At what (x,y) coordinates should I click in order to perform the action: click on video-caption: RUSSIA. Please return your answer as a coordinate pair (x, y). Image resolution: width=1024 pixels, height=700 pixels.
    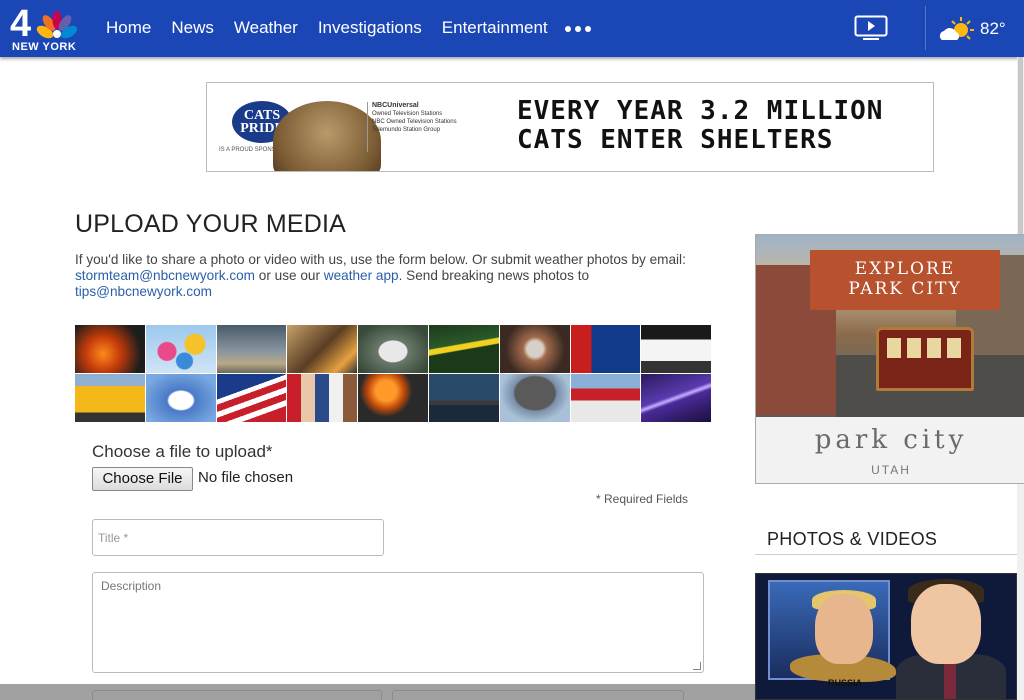
    Looking at the image, I should click on (845, 683).